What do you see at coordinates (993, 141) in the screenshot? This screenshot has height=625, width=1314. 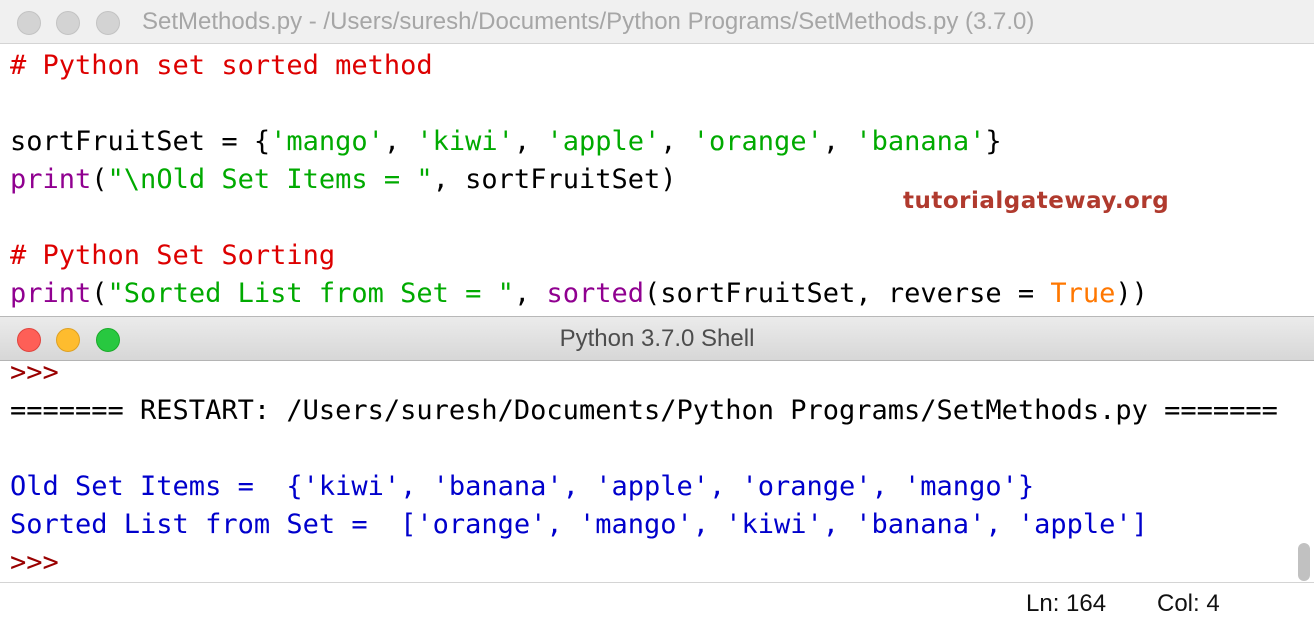 I see `code-token: }` at bounding box center [993, 141].